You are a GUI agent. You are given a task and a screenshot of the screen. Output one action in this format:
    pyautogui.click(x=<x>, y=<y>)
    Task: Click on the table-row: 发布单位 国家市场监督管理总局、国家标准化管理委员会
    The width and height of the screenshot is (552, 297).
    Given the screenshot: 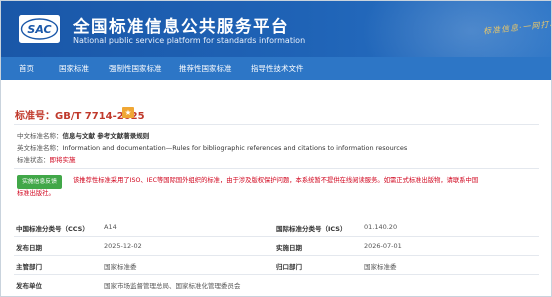 What is the action you would take?
    pyautogui.click(x=276, y=284)
    